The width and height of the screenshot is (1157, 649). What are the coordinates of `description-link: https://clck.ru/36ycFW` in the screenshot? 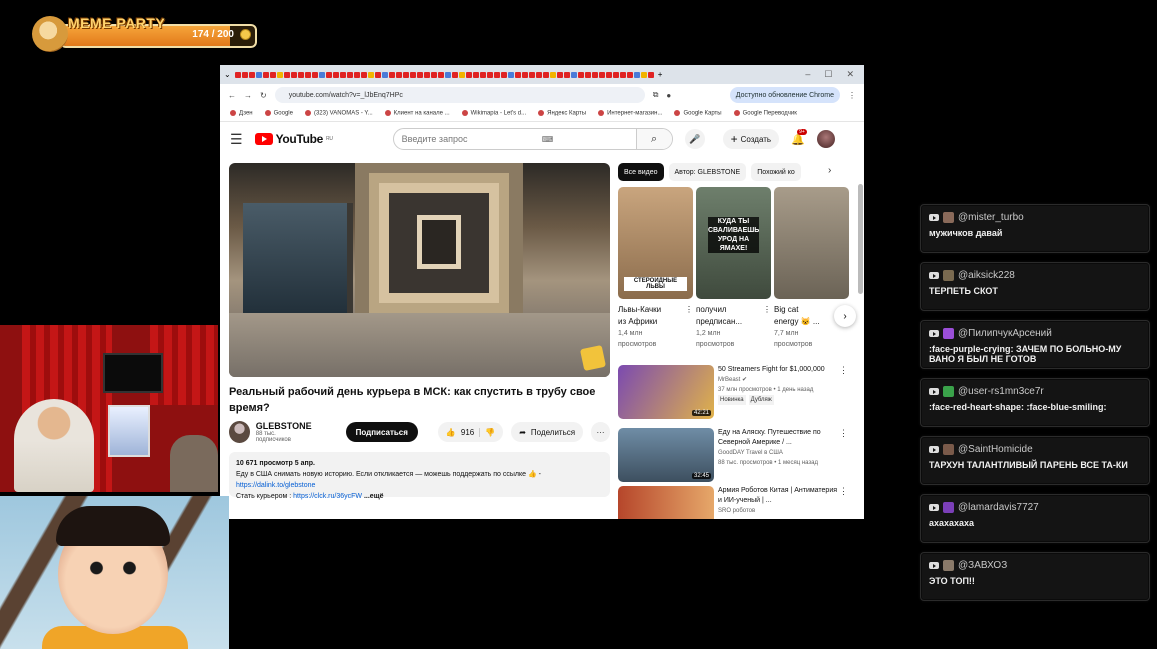 It's located at (327, 496).